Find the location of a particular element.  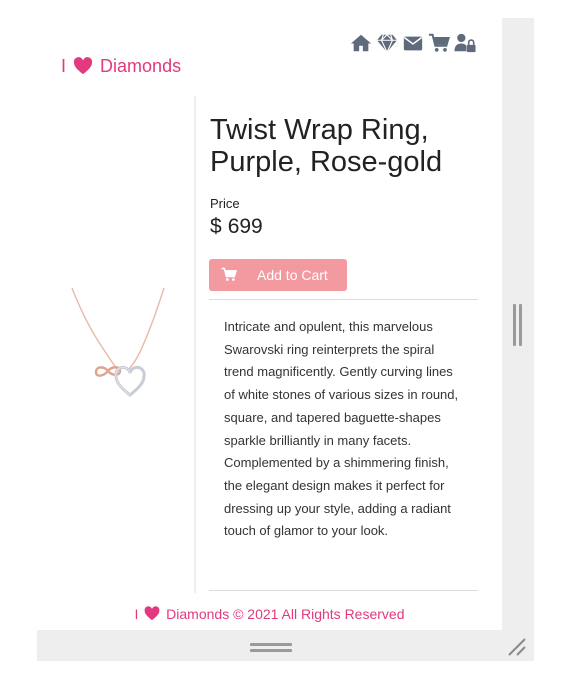

price-value: $699 is located at coordinates (236, 227).